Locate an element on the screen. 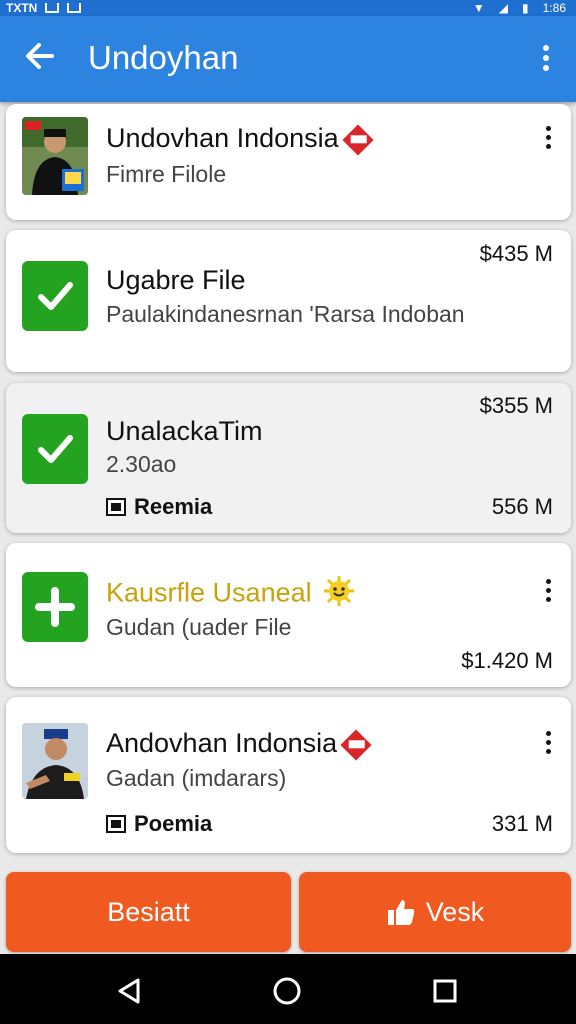 Image resolution: width=576 pixels, height=1024 pixels. nav-recents-icon is located at coordinates (445, 991).